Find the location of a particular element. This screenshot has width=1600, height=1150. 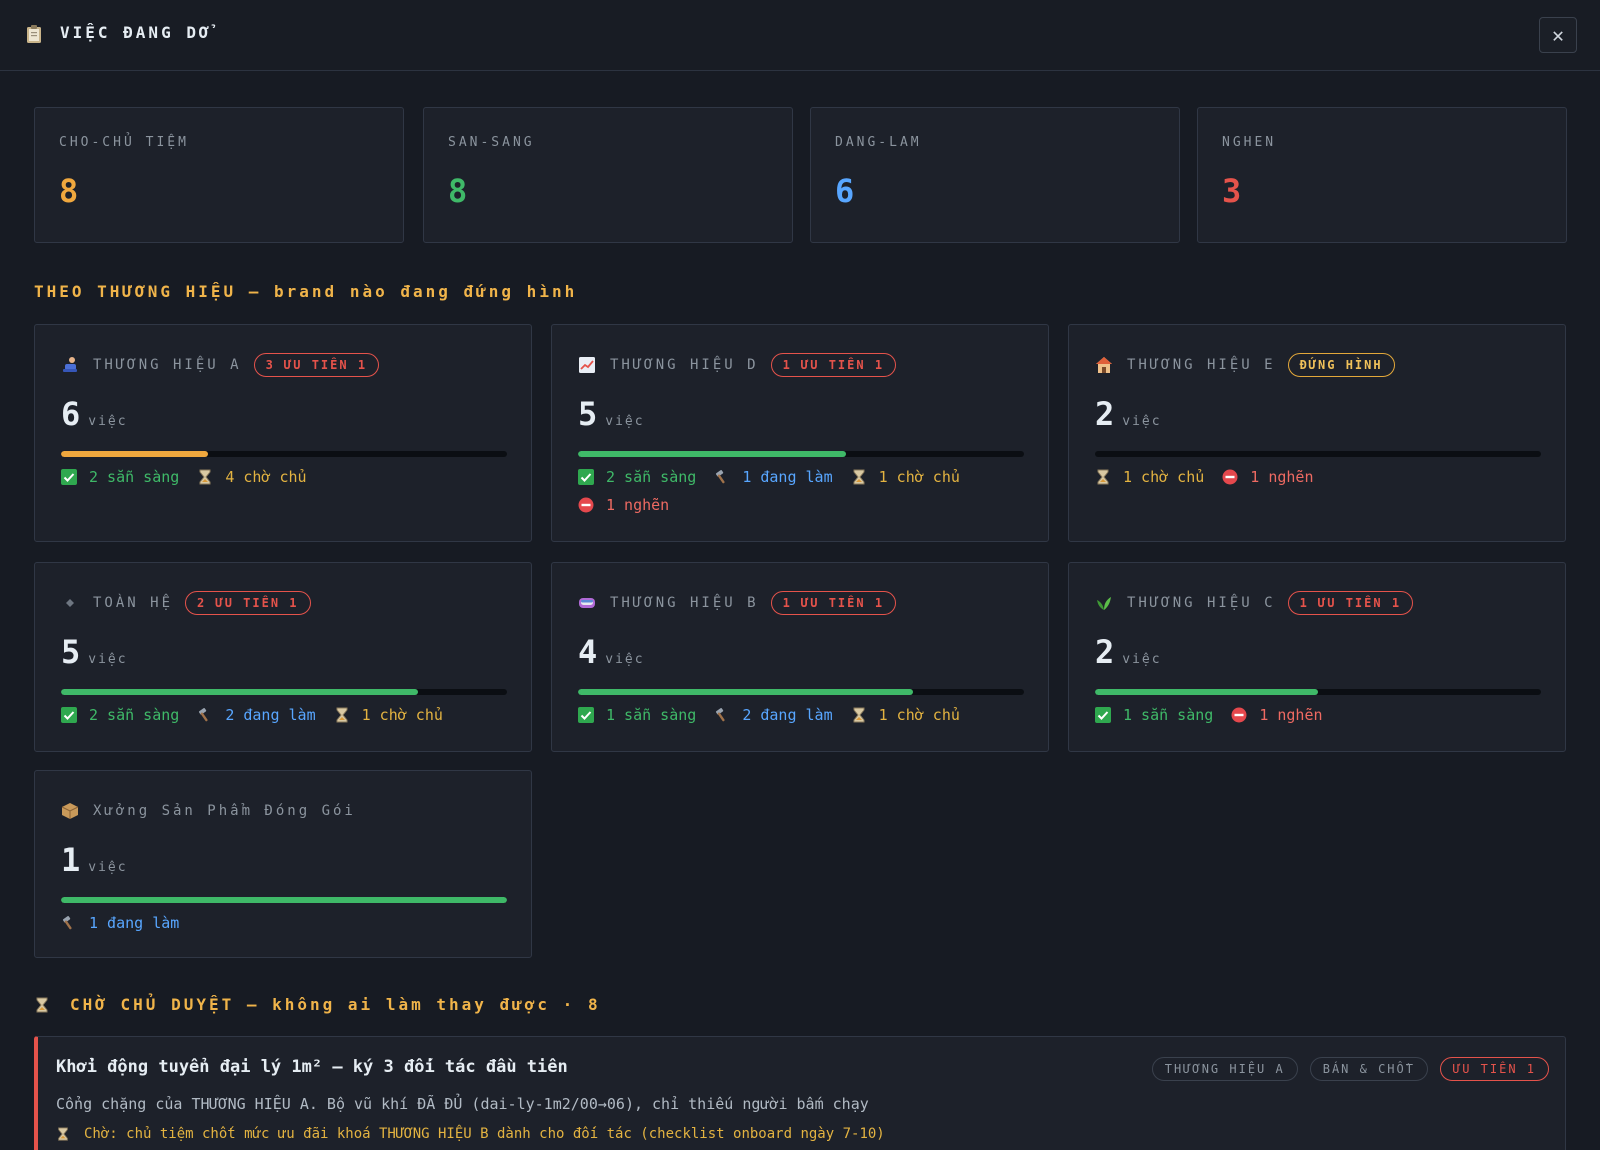

stat-card-cho-chu-tiem: CHO-CHỦ TIỆM 8 is located at coordinates (219, 175).